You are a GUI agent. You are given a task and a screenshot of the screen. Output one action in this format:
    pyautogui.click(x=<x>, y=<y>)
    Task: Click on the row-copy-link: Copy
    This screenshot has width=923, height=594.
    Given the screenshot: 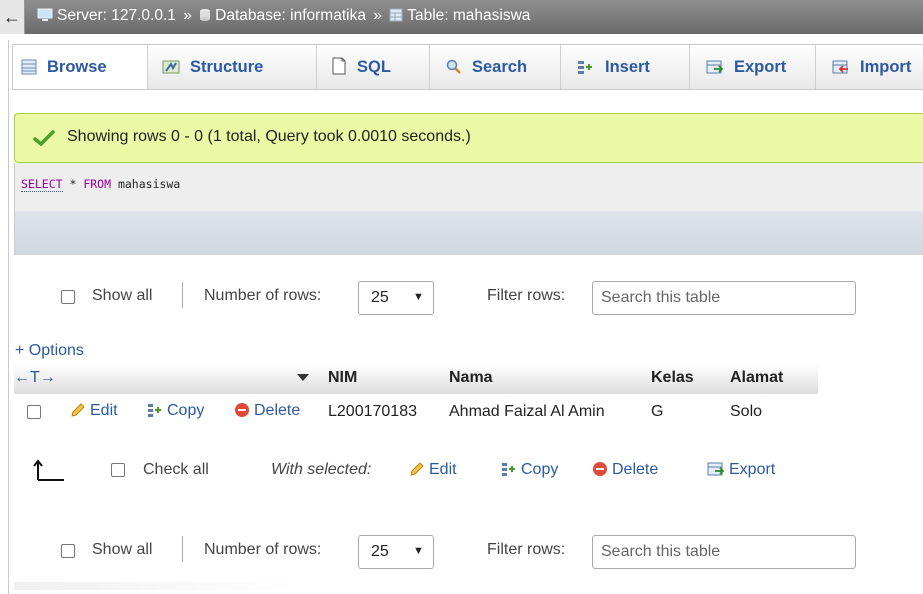 What is the action you would take?
    pyautogui.click(x=175, y=411)
    